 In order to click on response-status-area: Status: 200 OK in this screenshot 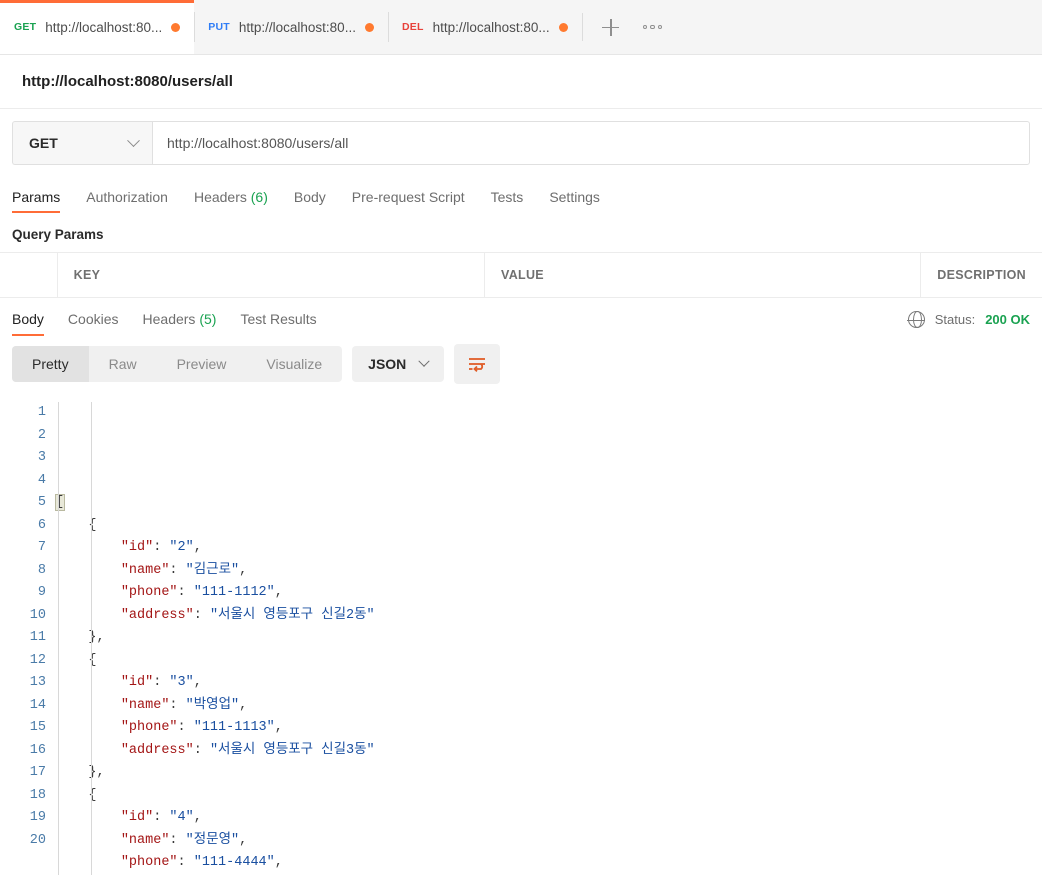, I will do `click(968, 323)`.